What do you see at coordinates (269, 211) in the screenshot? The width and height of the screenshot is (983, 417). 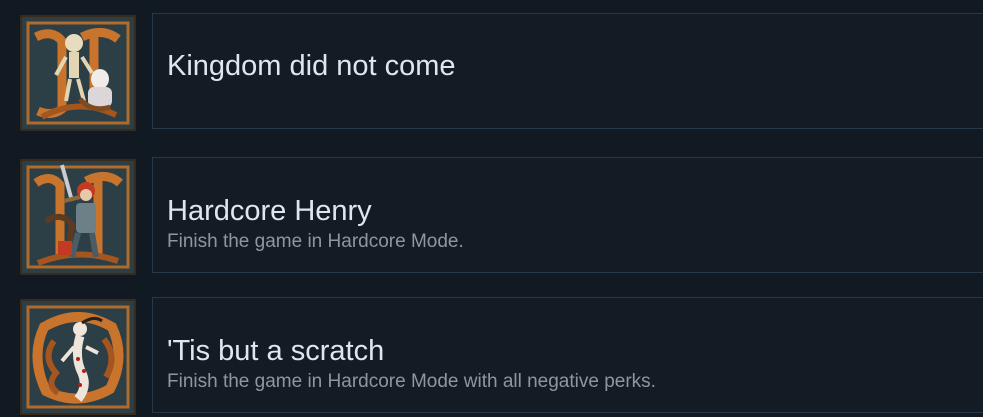 I see `achievement-title: Hardcore Henry` at bounding box center [269, 211].